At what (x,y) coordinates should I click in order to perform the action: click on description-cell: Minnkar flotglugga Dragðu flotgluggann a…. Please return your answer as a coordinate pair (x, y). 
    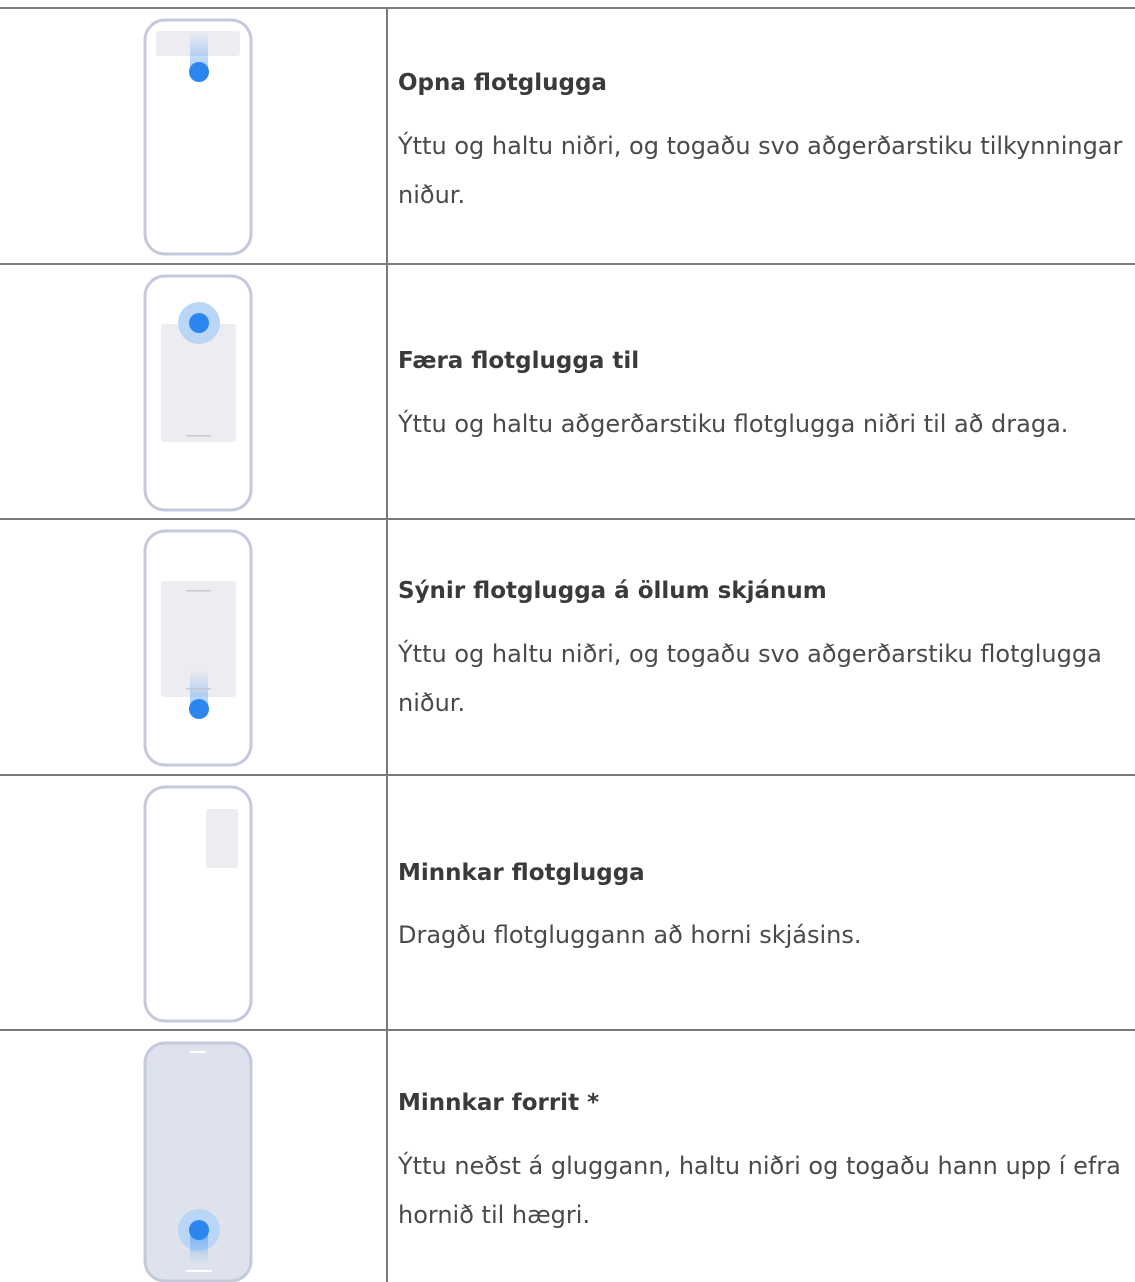
    Looking at the image, I should click on (766, 902).